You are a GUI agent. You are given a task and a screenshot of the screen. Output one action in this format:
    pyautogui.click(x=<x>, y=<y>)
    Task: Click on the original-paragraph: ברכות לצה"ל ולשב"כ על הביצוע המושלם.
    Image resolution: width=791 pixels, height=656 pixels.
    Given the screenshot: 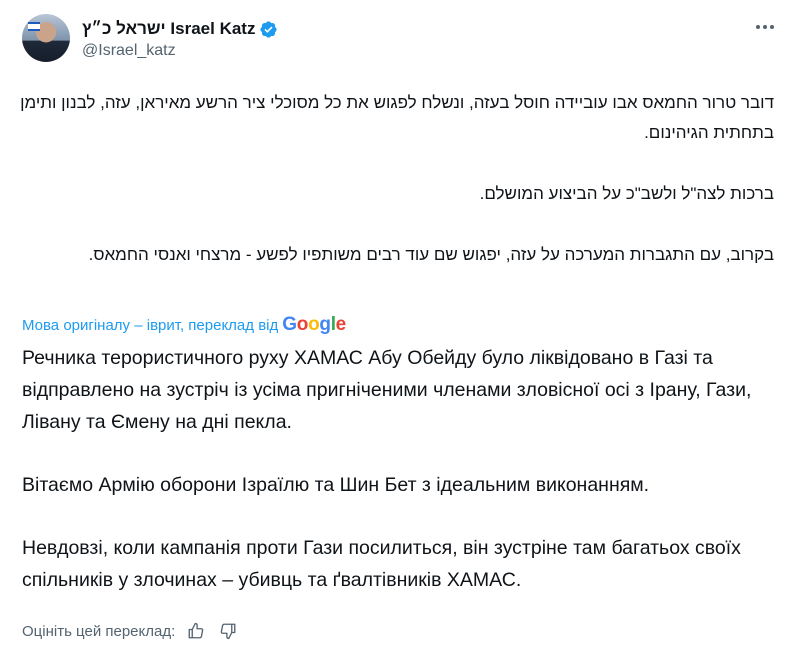 What is the action you would take?
    pyautogui.click(x=626, y=193)
    